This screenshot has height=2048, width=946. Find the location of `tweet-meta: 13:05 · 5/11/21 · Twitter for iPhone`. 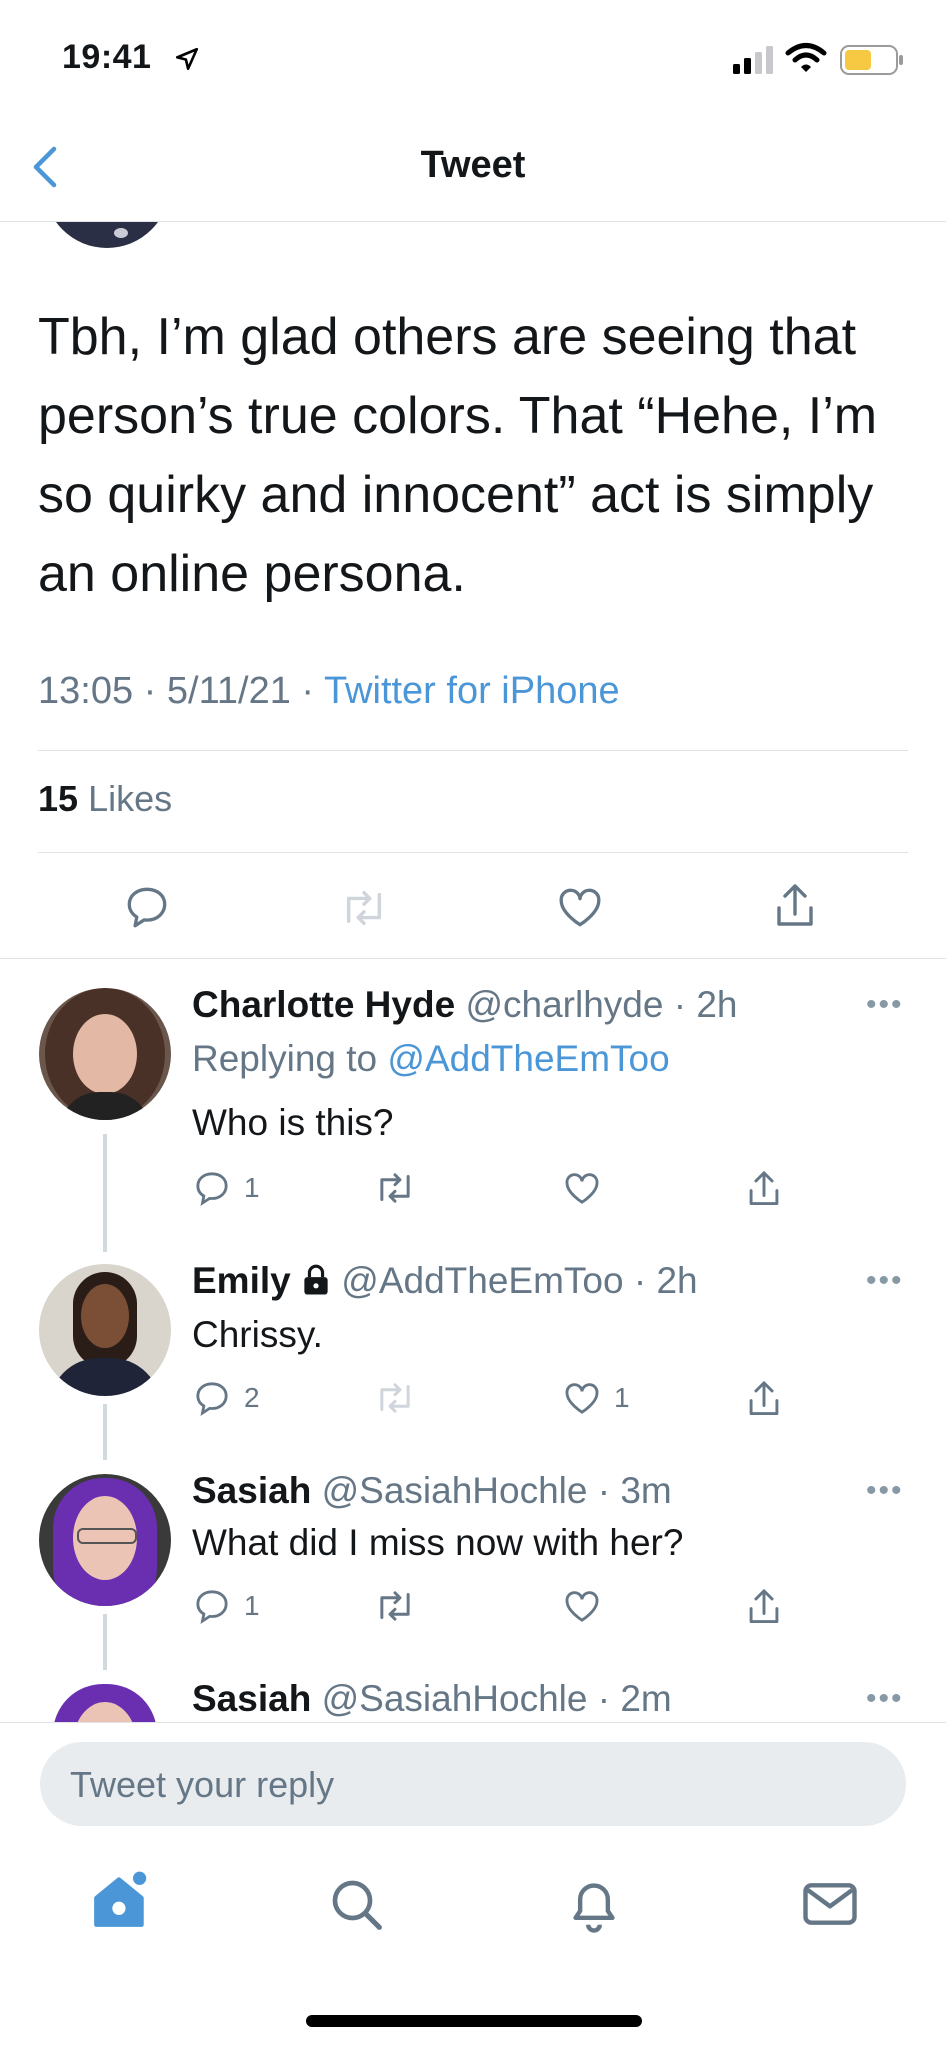

tweet-meta: 13:05 · 5/11/21 · Twitter for iPhone is located at coordinates (329, 691).